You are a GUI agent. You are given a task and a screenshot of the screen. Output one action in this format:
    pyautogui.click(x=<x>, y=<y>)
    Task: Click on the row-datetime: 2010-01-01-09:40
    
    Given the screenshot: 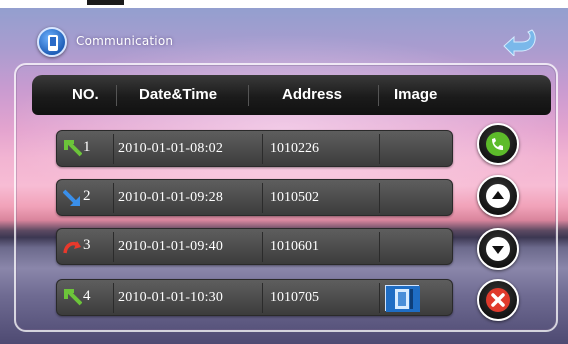 What is the action you would take?
    pyautogui.click(x=171, y=246)
    